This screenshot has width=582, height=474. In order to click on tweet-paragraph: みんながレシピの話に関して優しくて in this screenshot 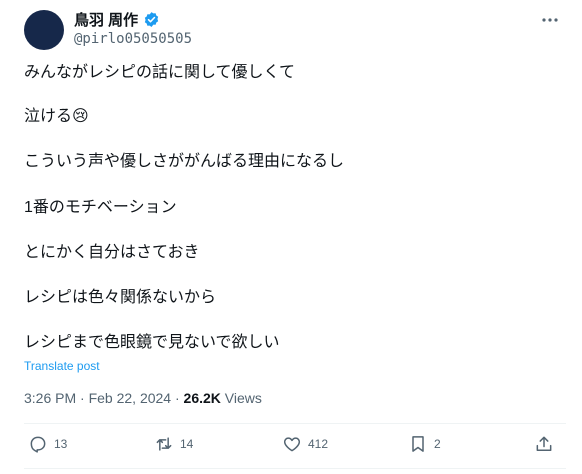, I will do `click(160, 72)`.